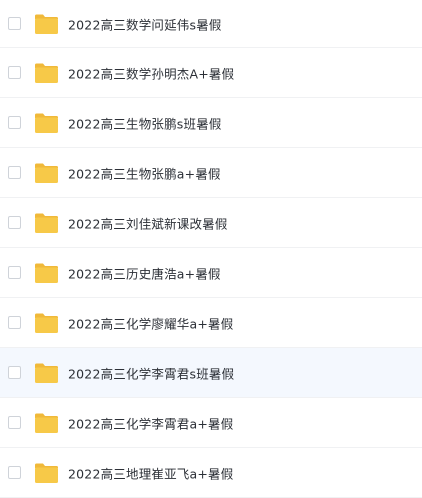 Image resolution: width=422 pixels, height=498 pixels. I want to click on list-item: 2022高三刘佳斌新课改暑假, so click(211, 223).